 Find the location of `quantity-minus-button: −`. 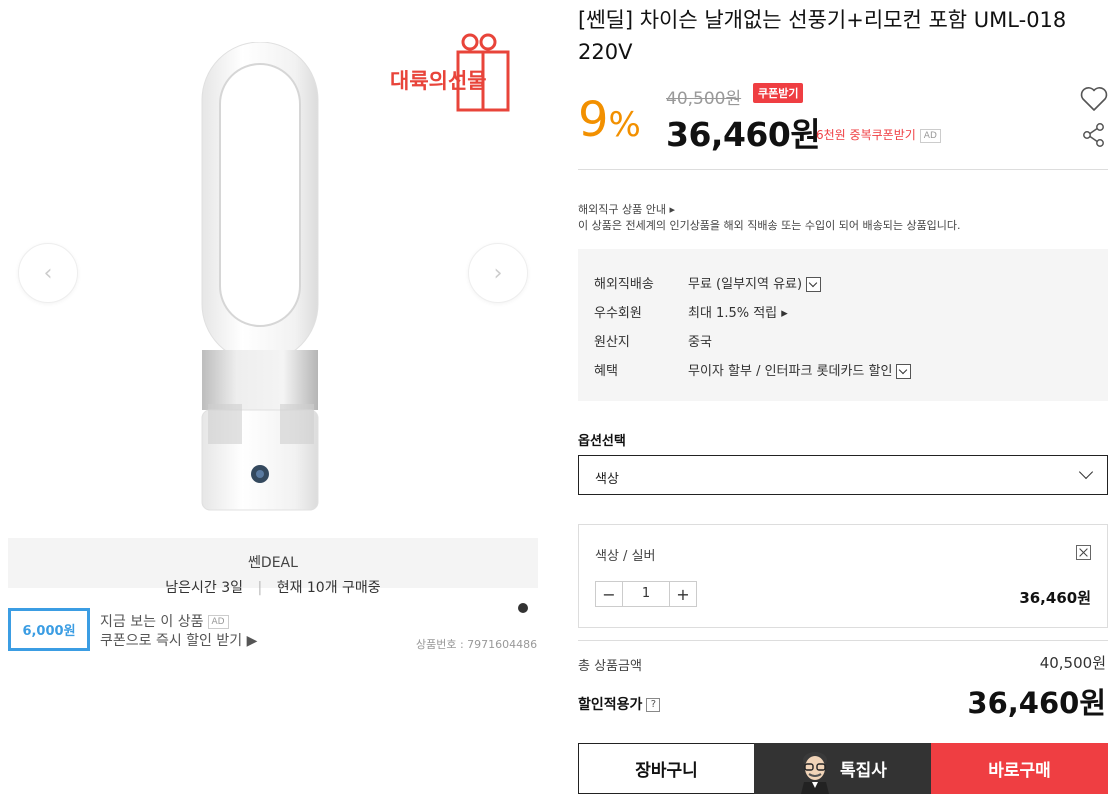

quantity-minus-button: − is located at coordinates (609, 594).